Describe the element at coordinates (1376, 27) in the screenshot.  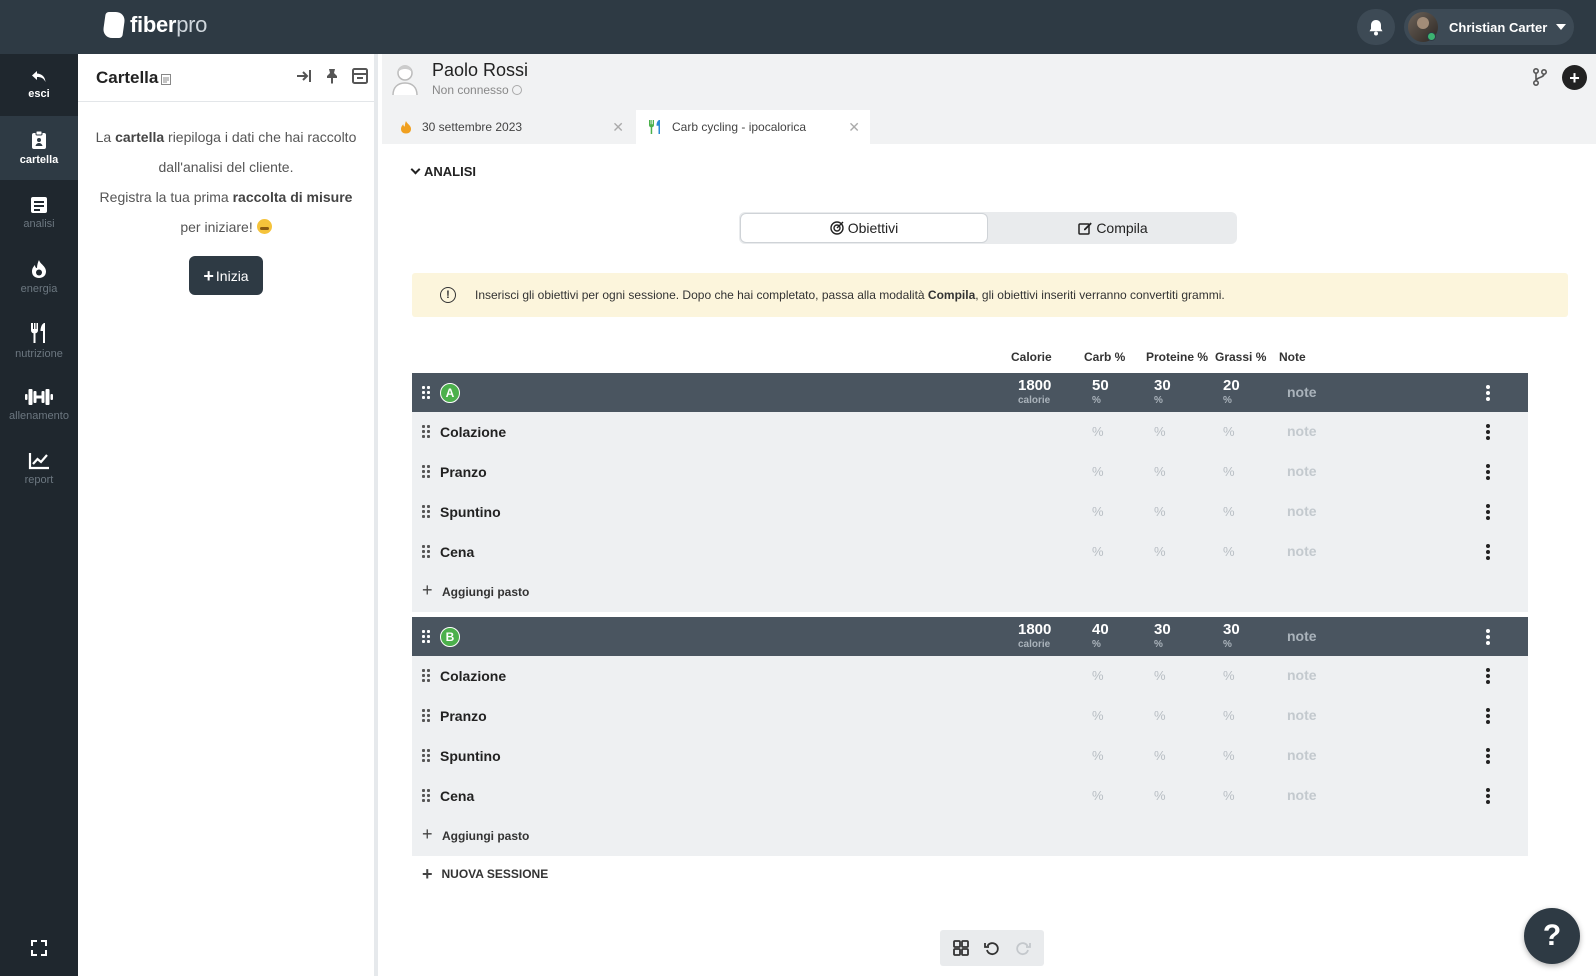
I see `notifications-button` at that location.